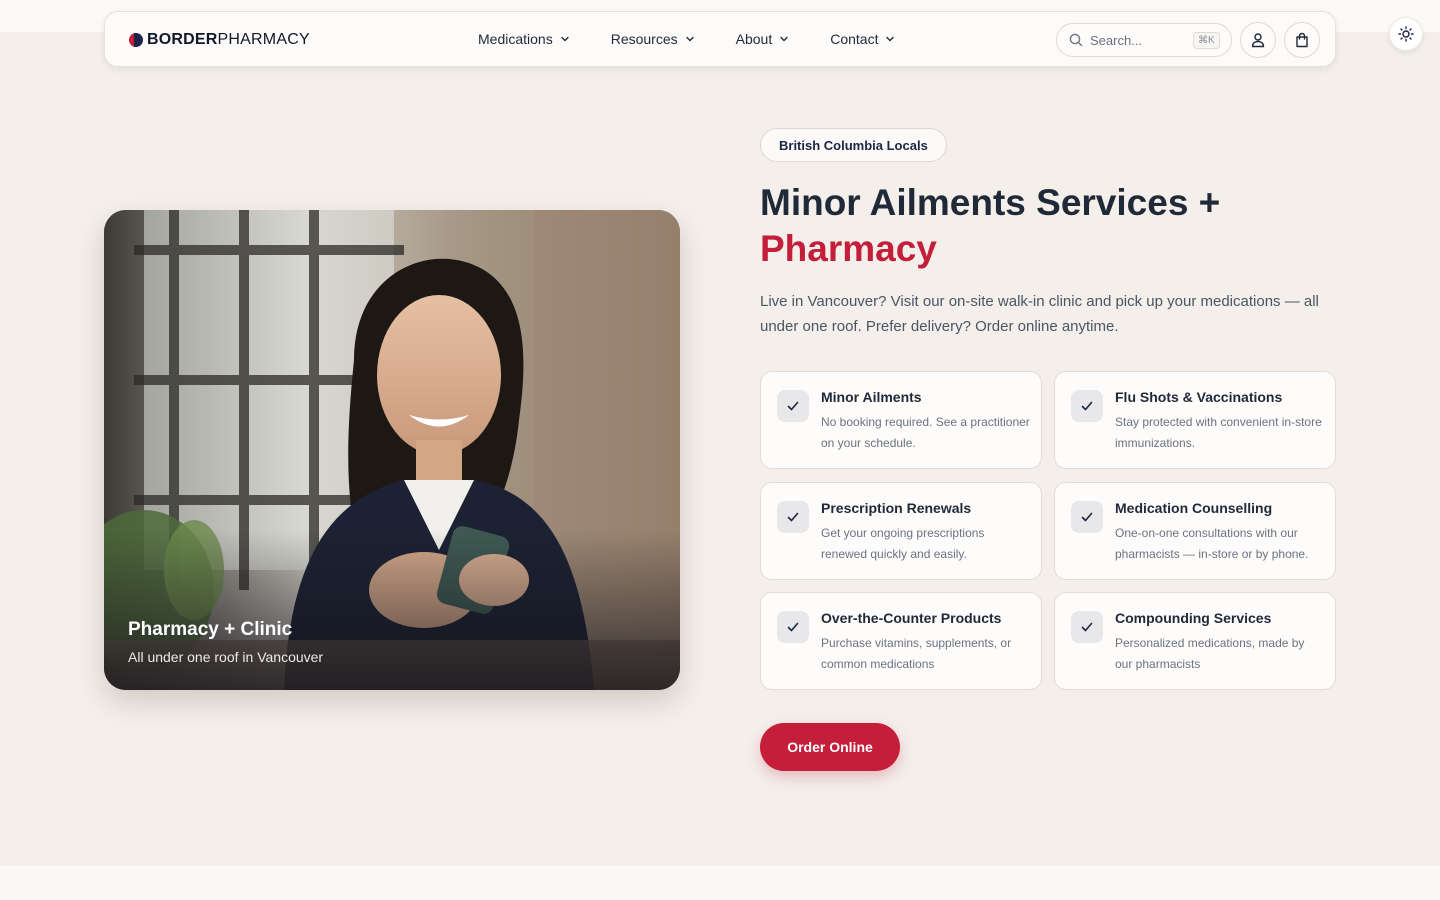 This screenshot has width=1440, height=900. What do you see at coordinates (1193, 618) in the screenshot?
I see `service-title: Compounding Services` at bounding box center [1193, 618].